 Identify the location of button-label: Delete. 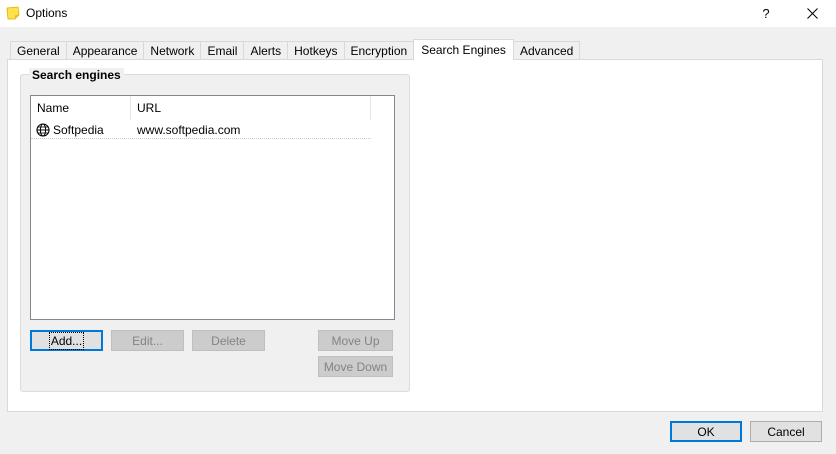
(228, 340).